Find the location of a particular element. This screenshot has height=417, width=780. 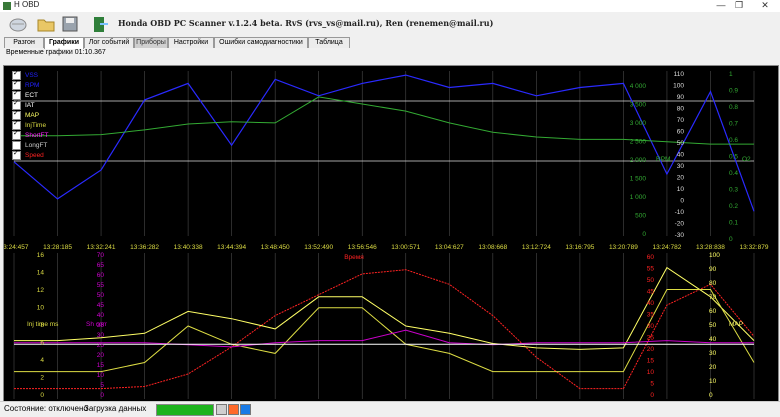

minimize-button: — is located at coordinates (721, 5).